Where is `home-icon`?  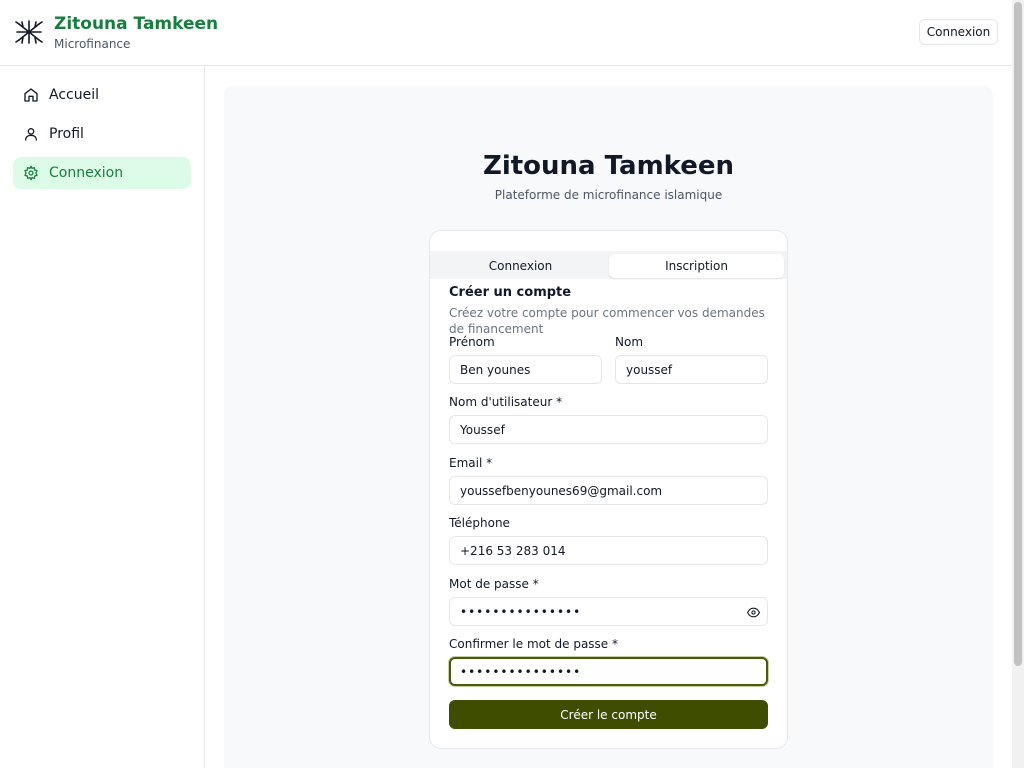
home-icon is located at coordinates (31, 95).